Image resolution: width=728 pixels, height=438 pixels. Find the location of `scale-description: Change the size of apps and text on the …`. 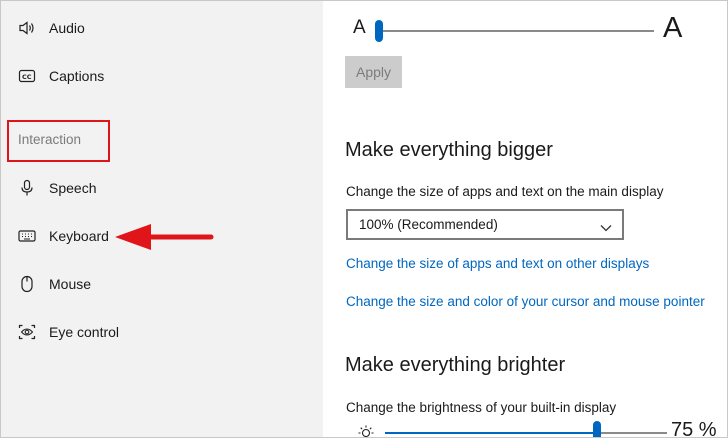

scale-description: Change the size of apps and text on the … is located at coordinates (505, 191).